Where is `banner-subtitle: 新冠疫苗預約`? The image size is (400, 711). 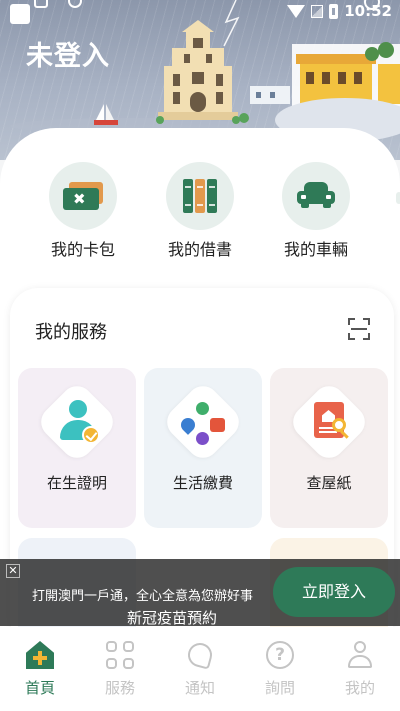 banner-subtitle: 新冠疫苗預約 is located at coordinates (172, 618).